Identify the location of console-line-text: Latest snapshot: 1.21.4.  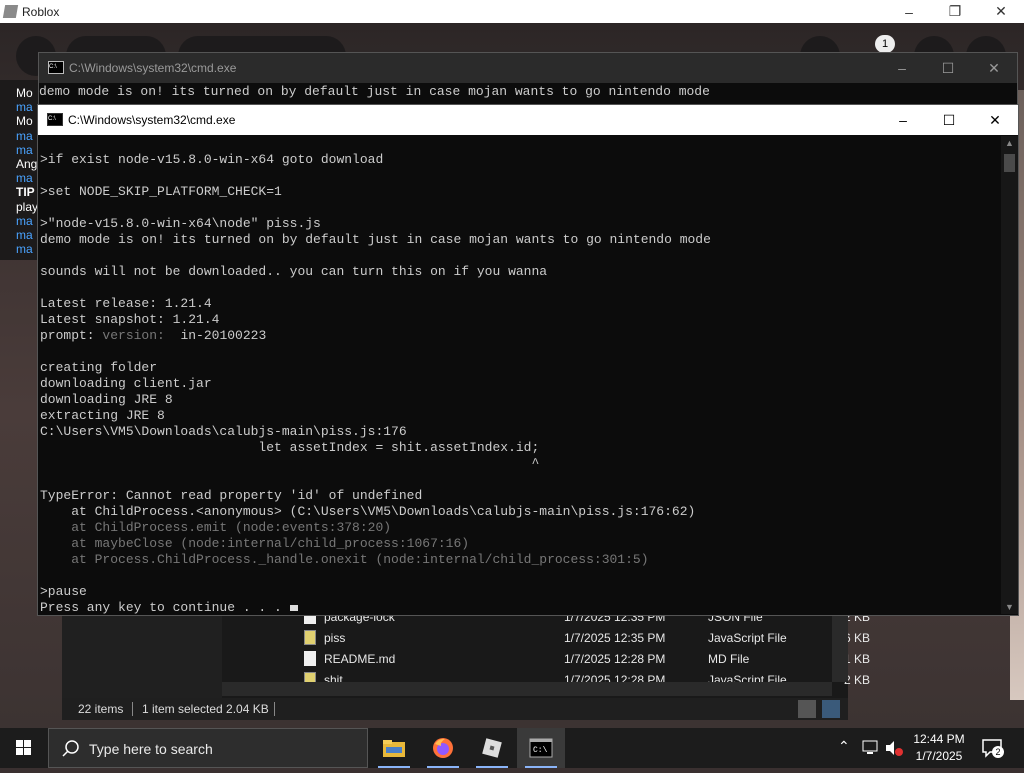
(130, 319).